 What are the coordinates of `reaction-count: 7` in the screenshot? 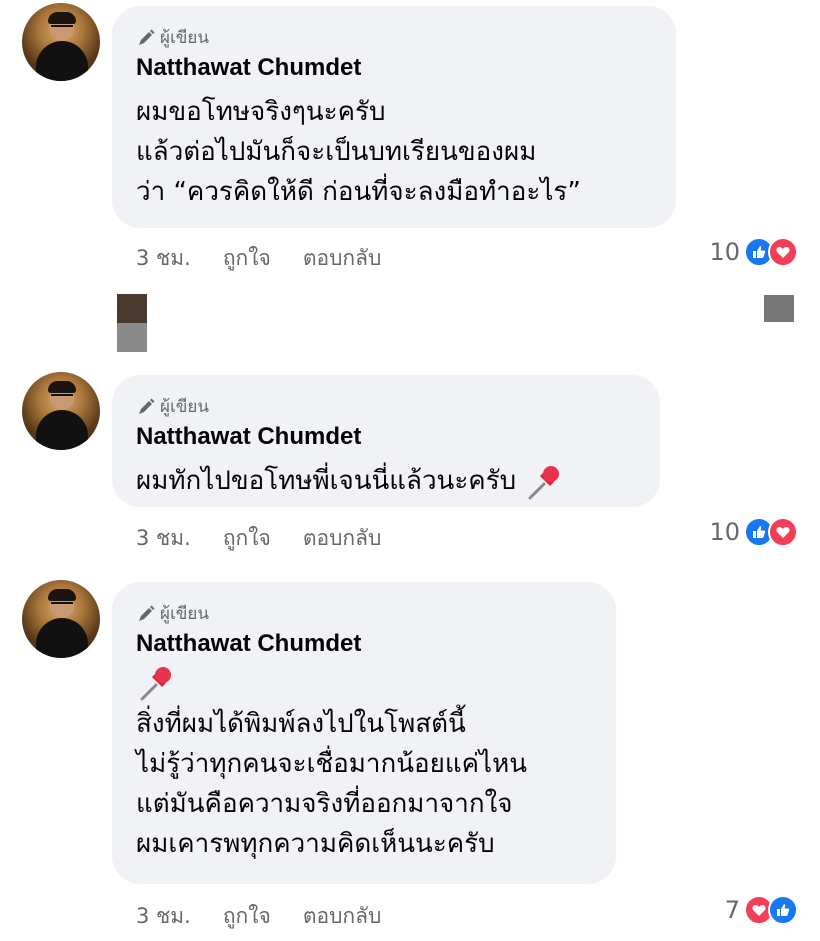 It's located at (732, 910).